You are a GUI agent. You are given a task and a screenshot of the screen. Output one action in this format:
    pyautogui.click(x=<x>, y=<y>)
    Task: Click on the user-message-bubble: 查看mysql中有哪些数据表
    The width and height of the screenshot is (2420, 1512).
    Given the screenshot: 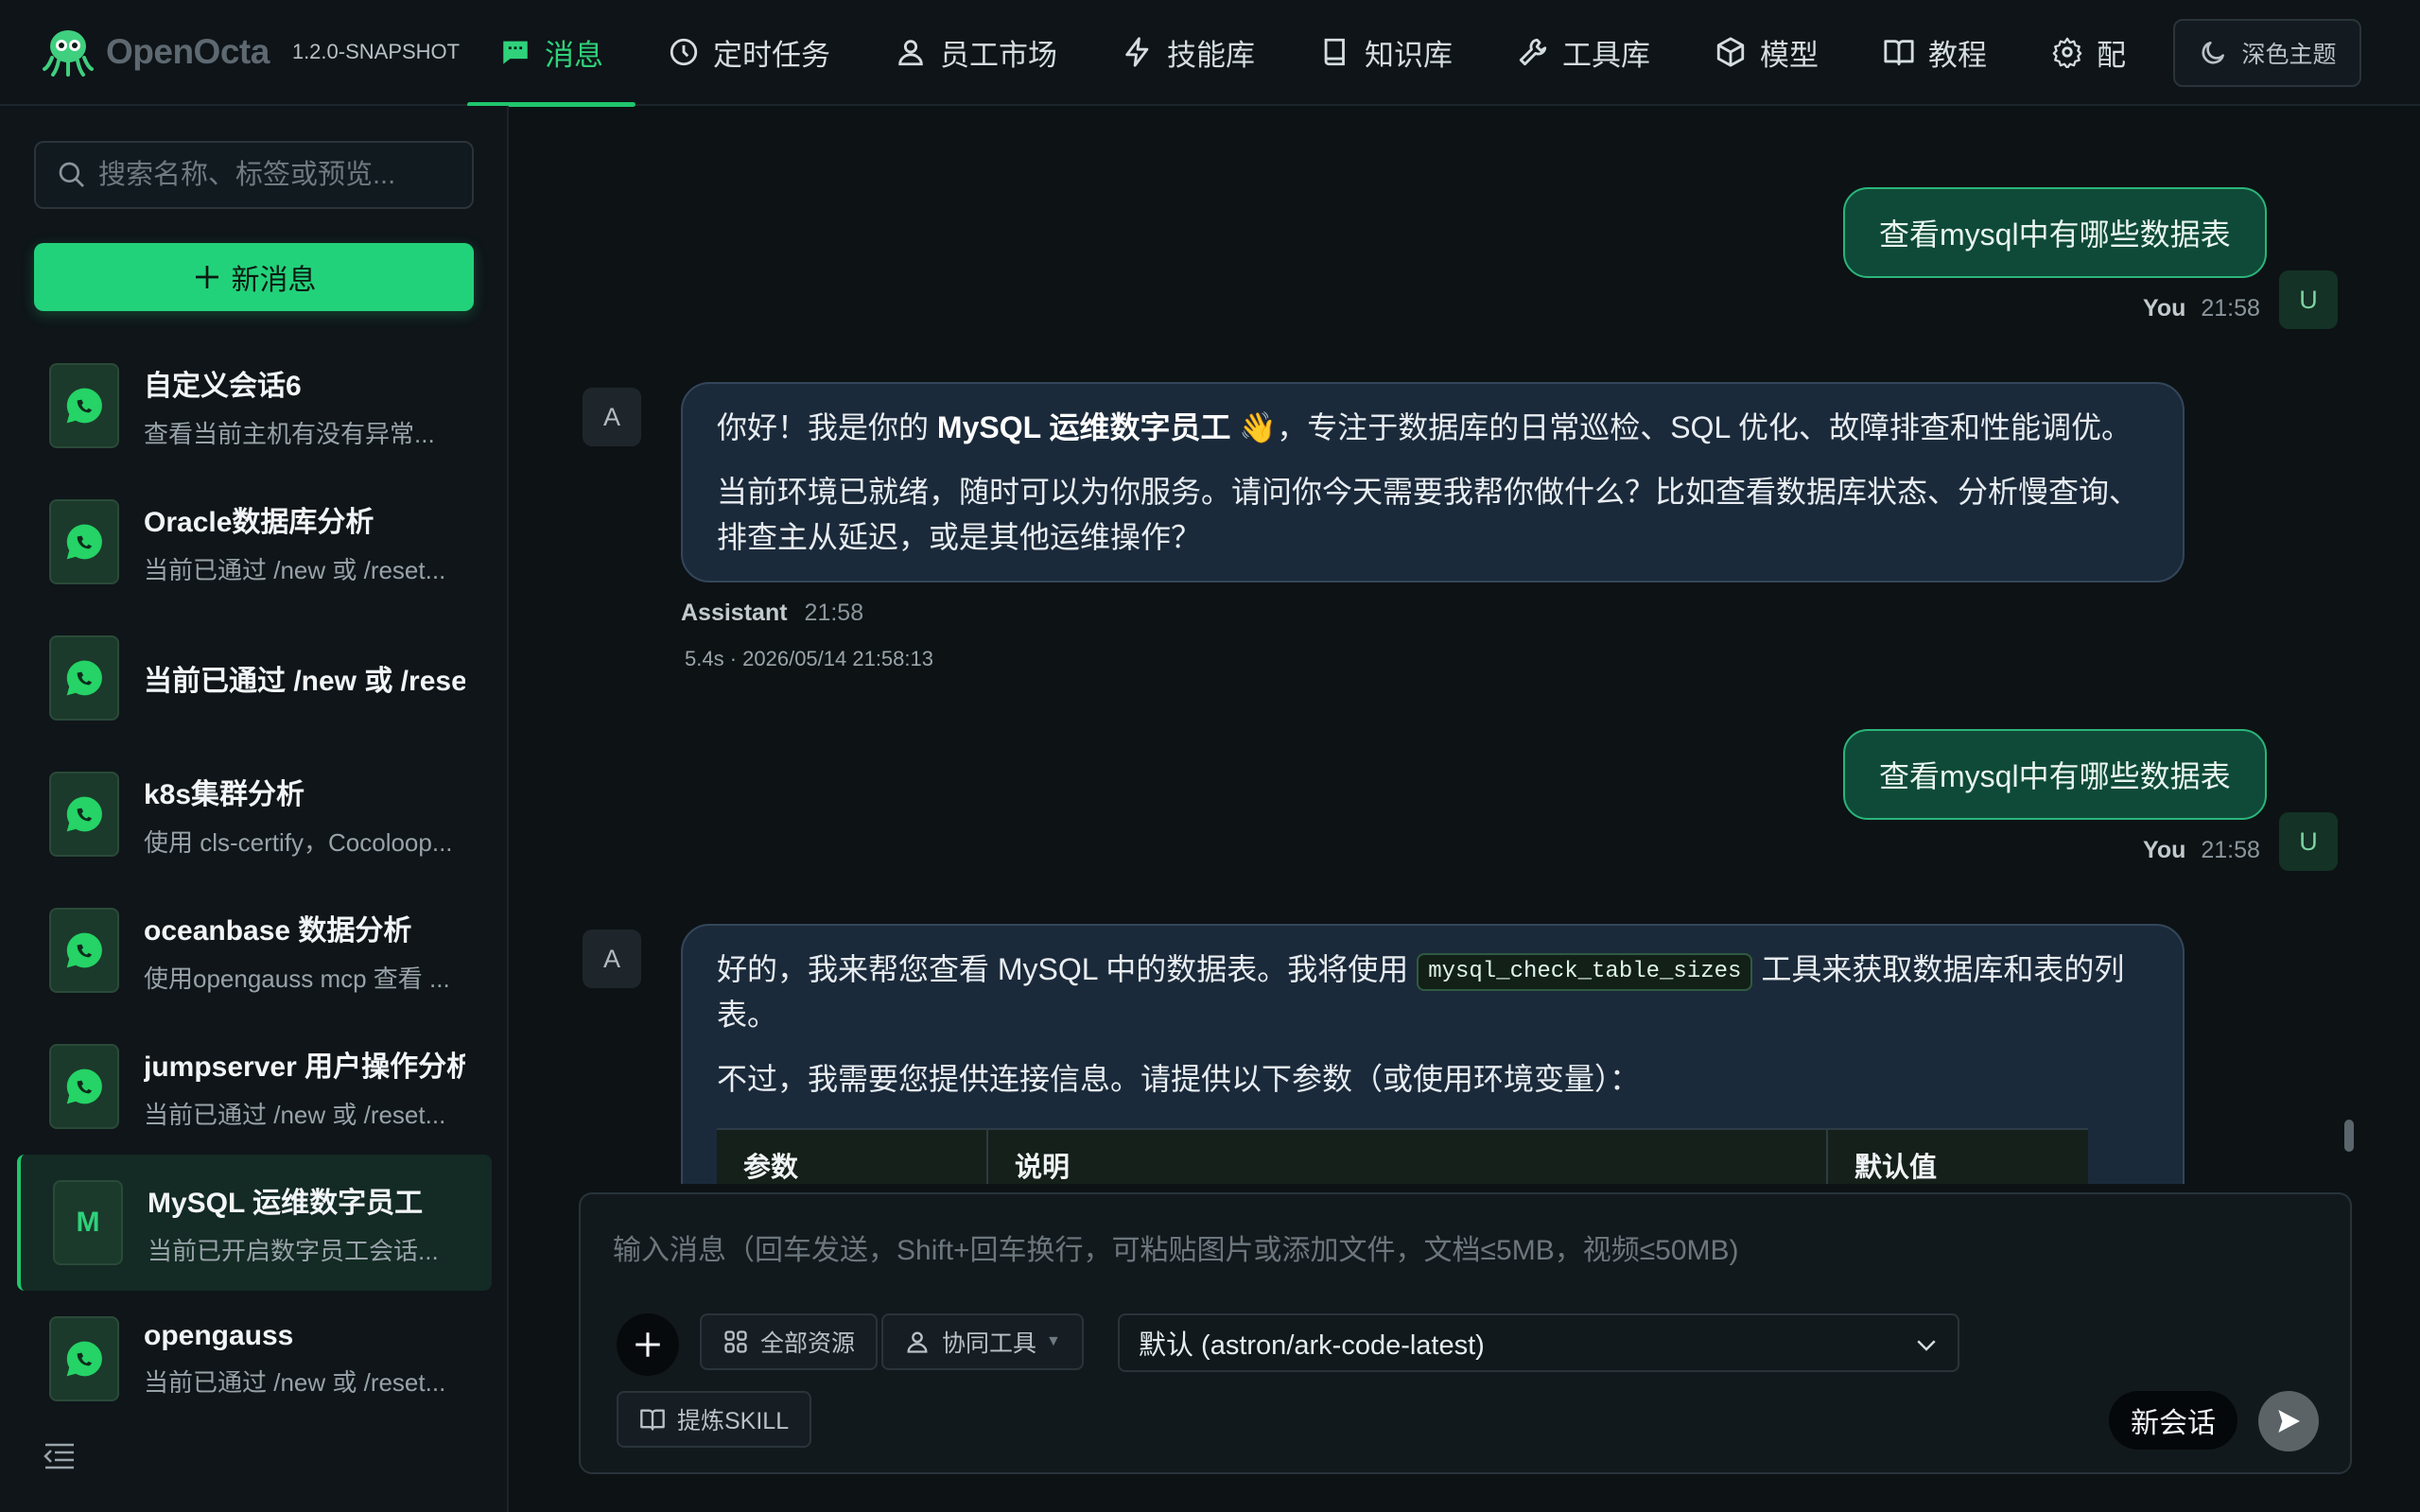 What is the action you would take?
    pyautogui.click(x=2055, y=774)
    